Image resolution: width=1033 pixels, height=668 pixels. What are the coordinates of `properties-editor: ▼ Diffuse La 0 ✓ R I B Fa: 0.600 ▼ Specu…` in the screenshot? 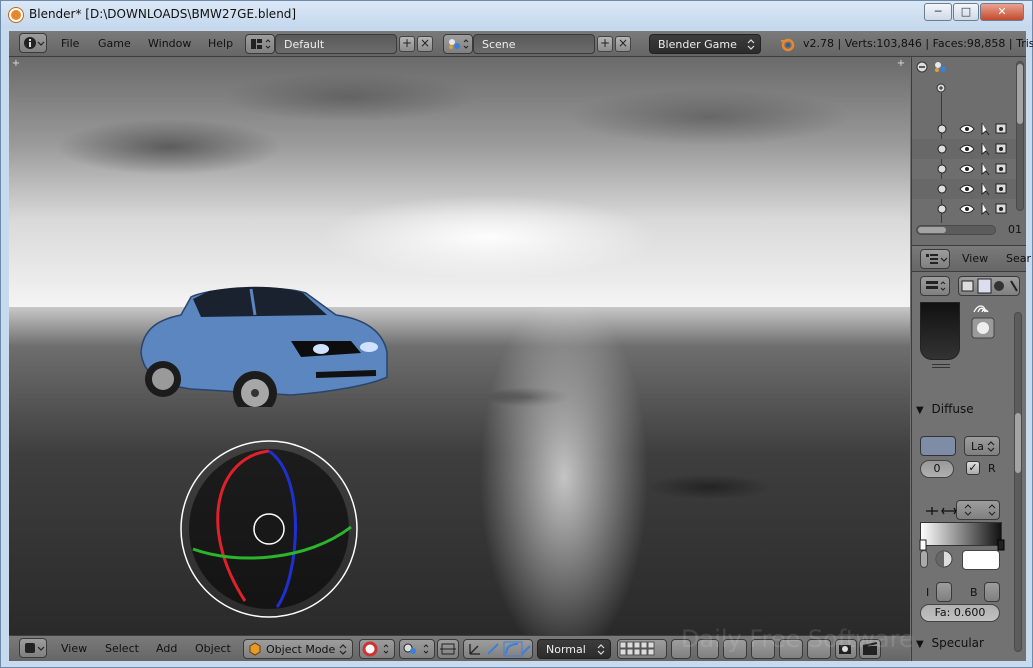 It's located at (968, 466).